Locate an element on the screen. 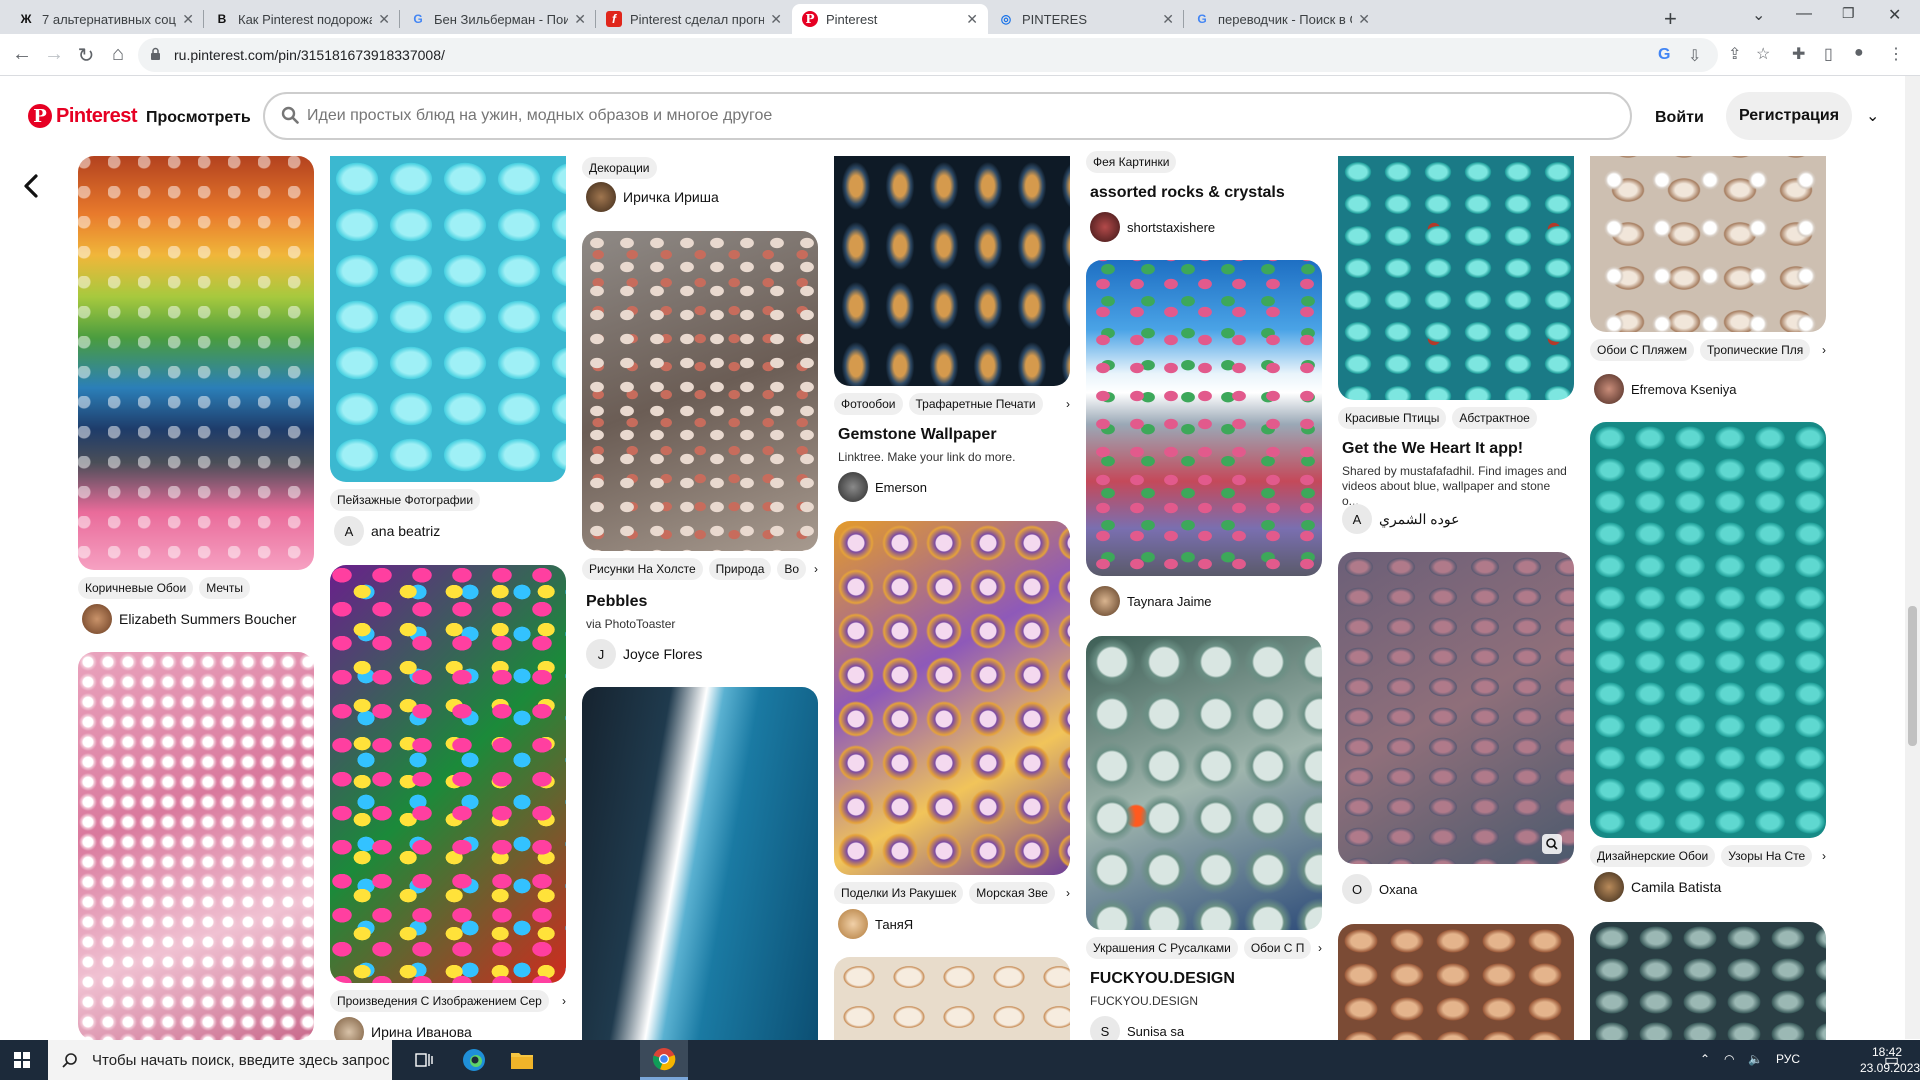  tag-chip: Морская Зве is located at coordinates (1012, 893).